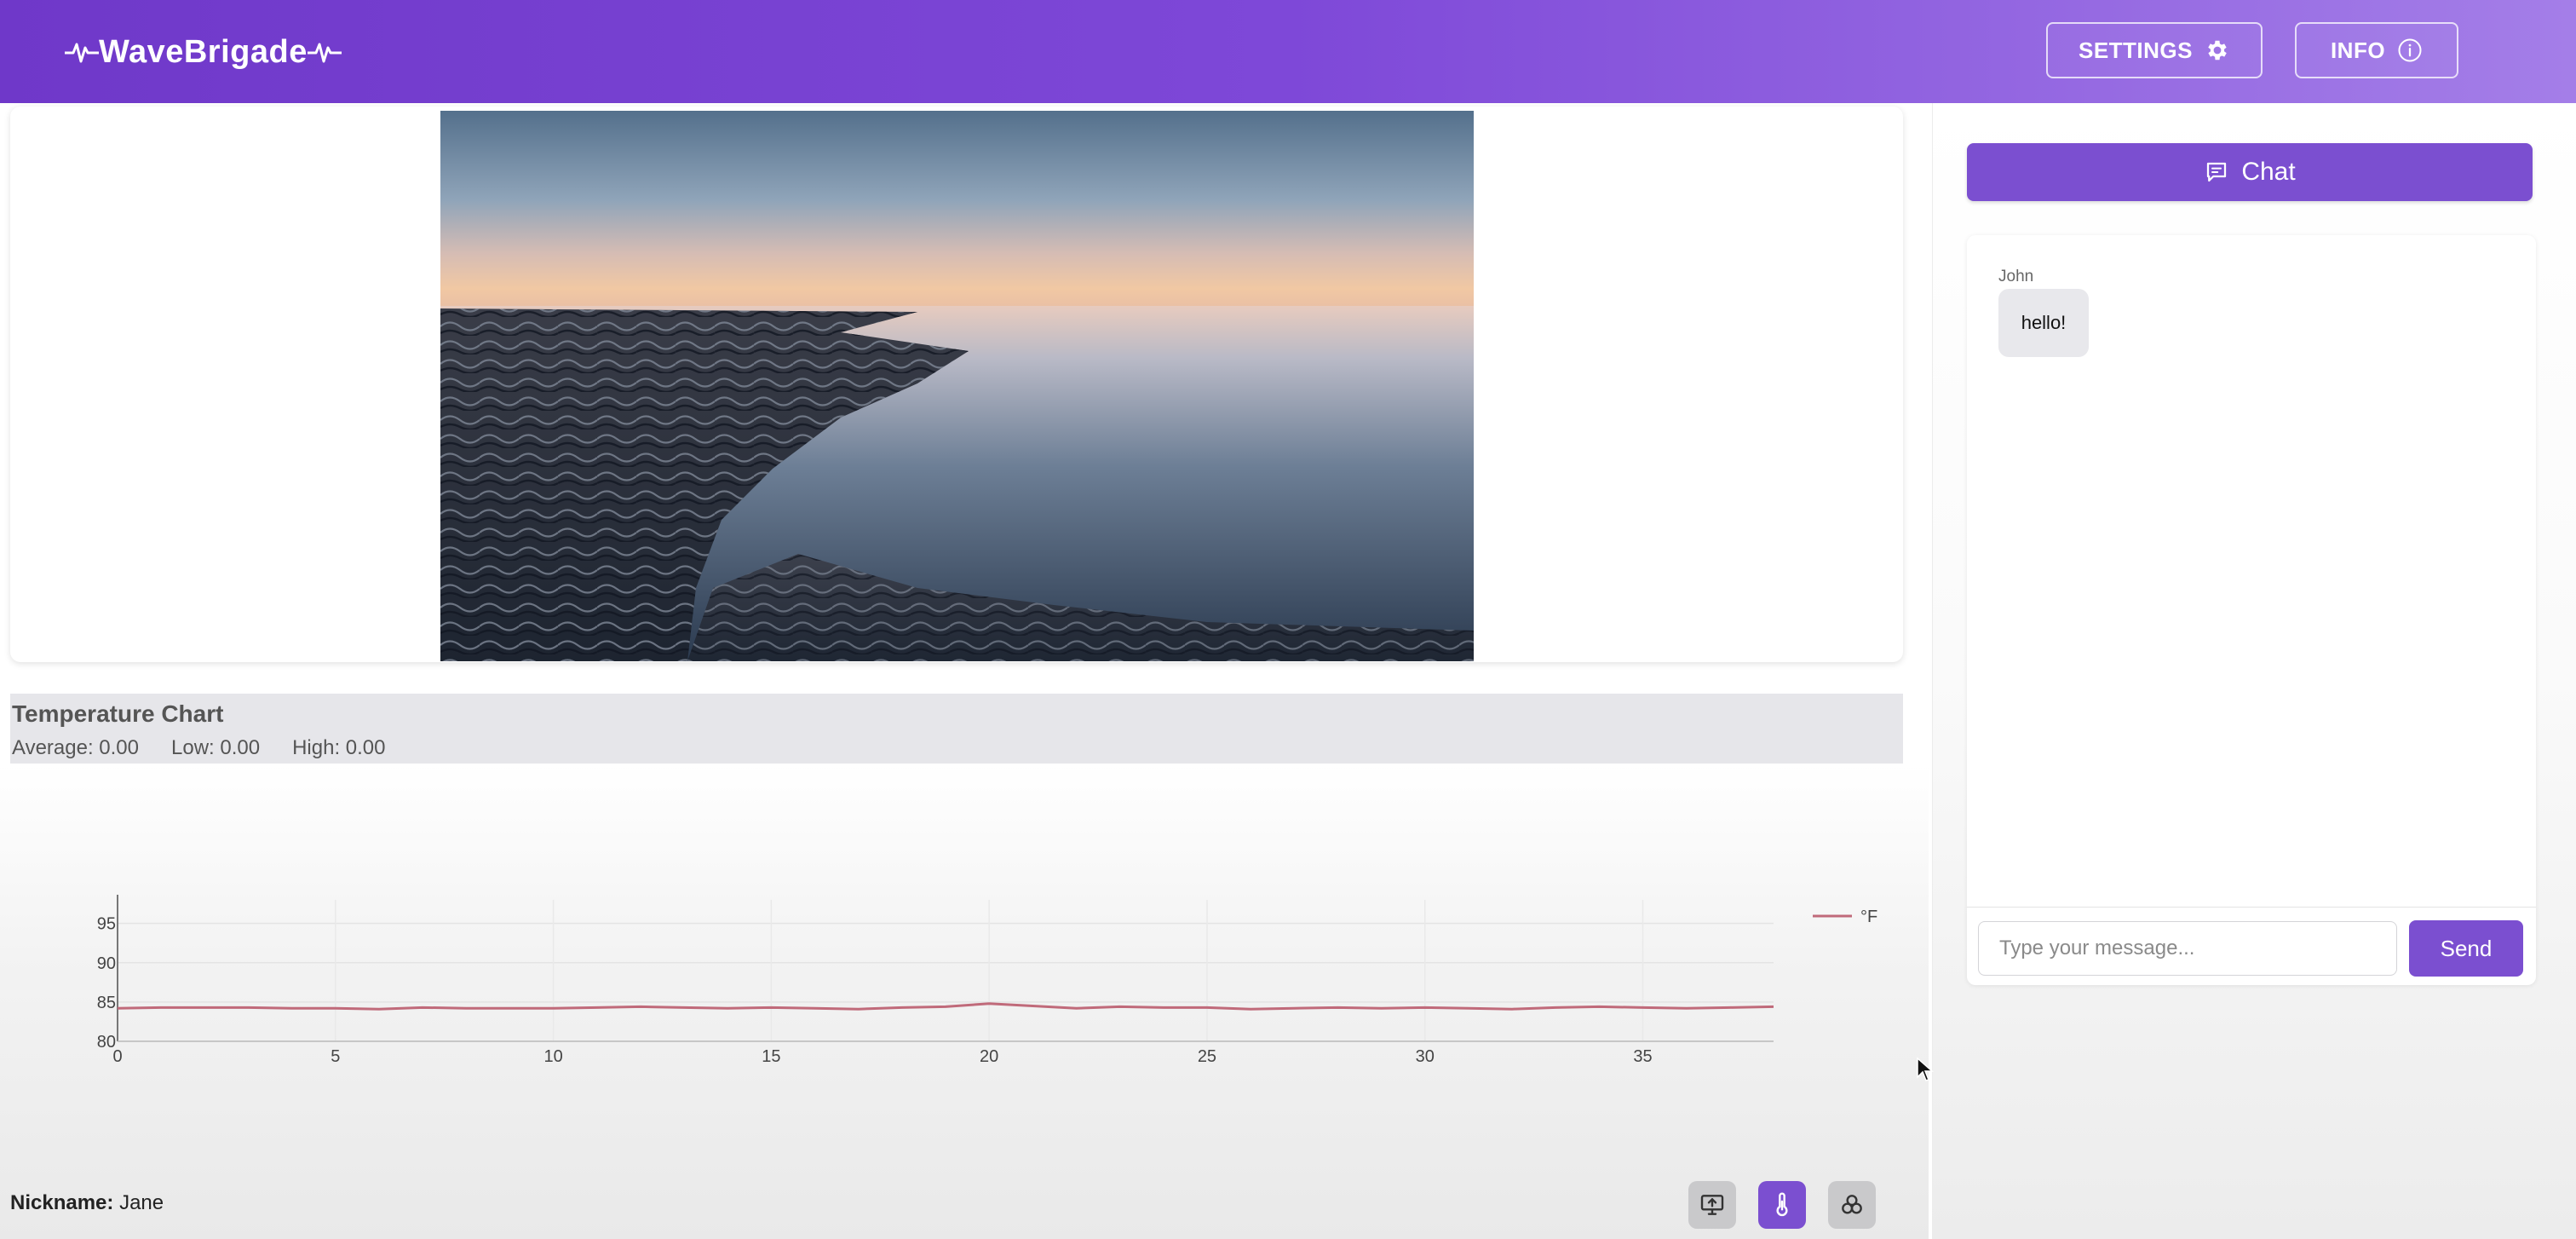 This screenshot has width=2576, height=1239. What do you see at coordinates (1868, 917) in the screenshot?
I see `legend-label: °F` at bounding box center [1868, 917].